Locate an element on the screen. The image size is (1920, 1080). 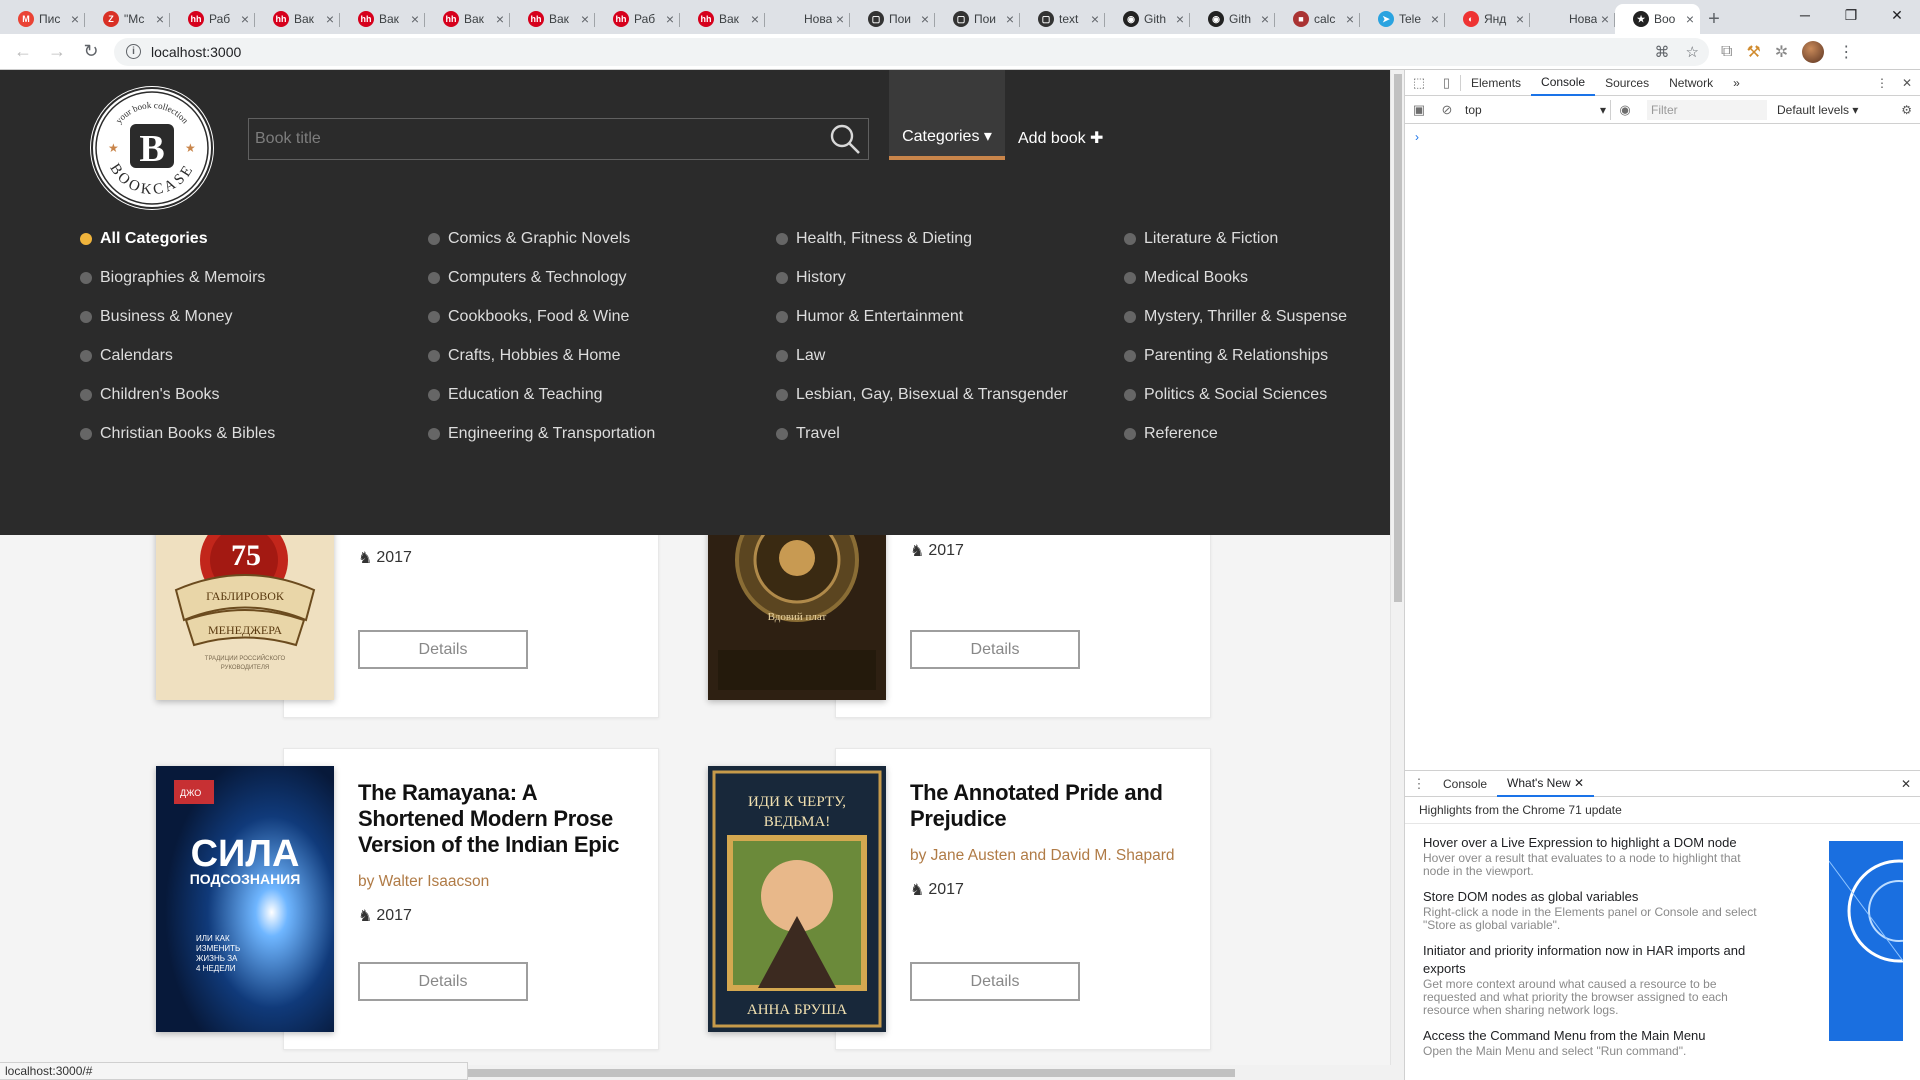
browser-tab: M Пис × is located at coordinates (42, 19).